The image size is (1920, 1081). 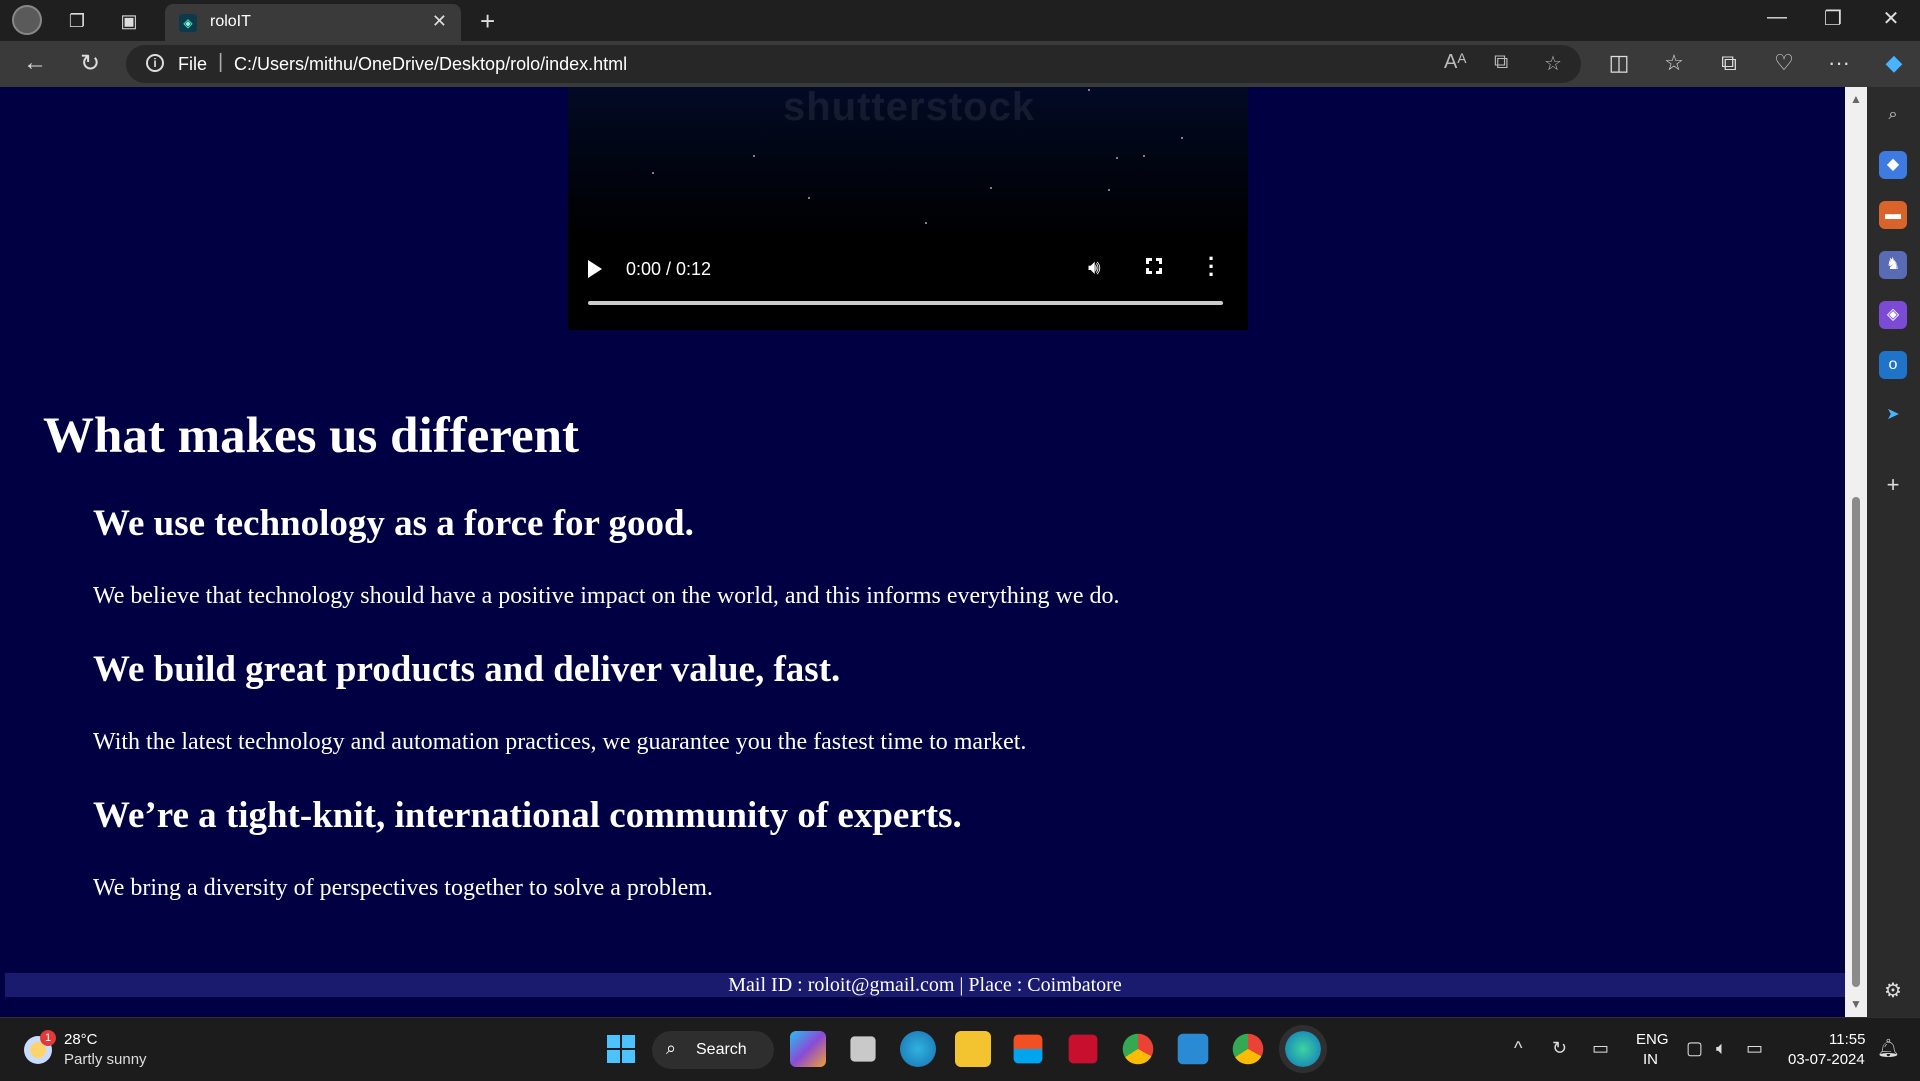 I want to click on video-time: 0:00 / 0:12, so click(x=669, y=269).